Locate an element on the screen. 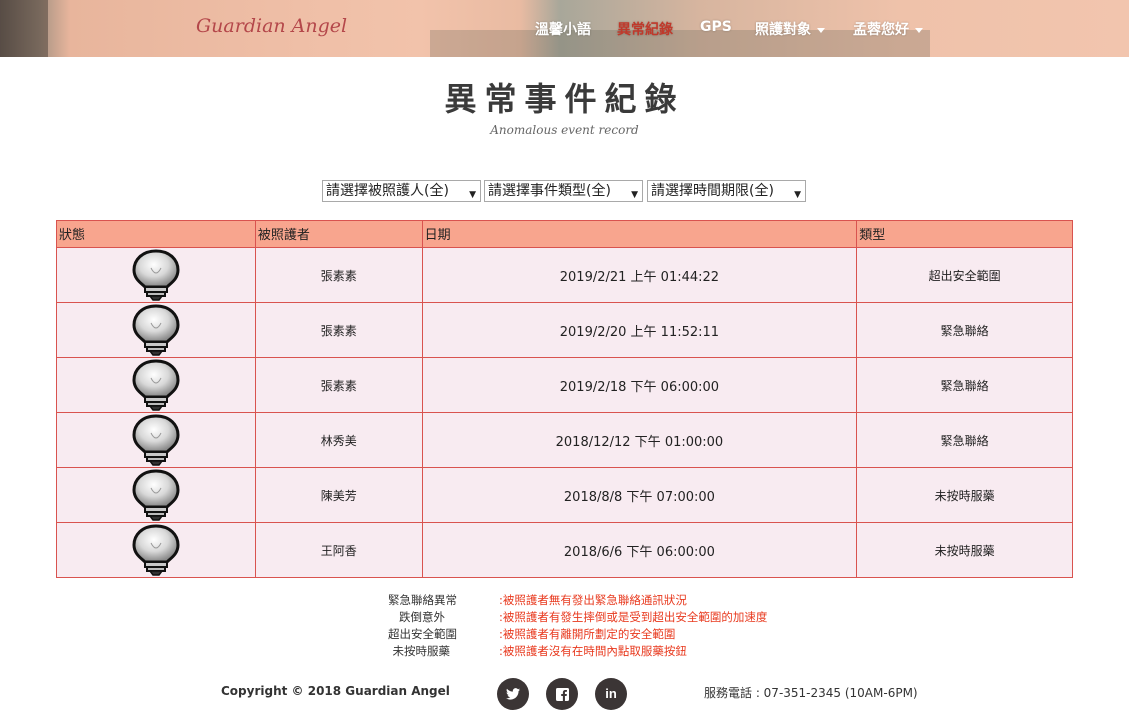 The height and width of the screenshot is (724, 1129). legend-term: 緊急聯絡異常 is located at coordinates (422, 600).